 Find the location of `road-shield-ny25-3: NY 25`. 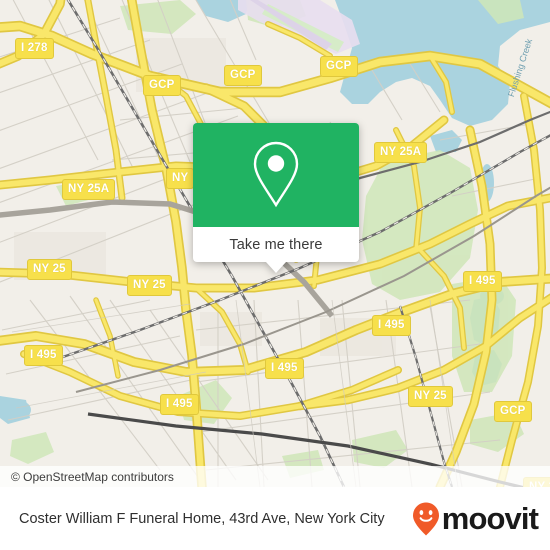

road-shield-ny25-3: NY 25 is located at coordinates (430, 396).